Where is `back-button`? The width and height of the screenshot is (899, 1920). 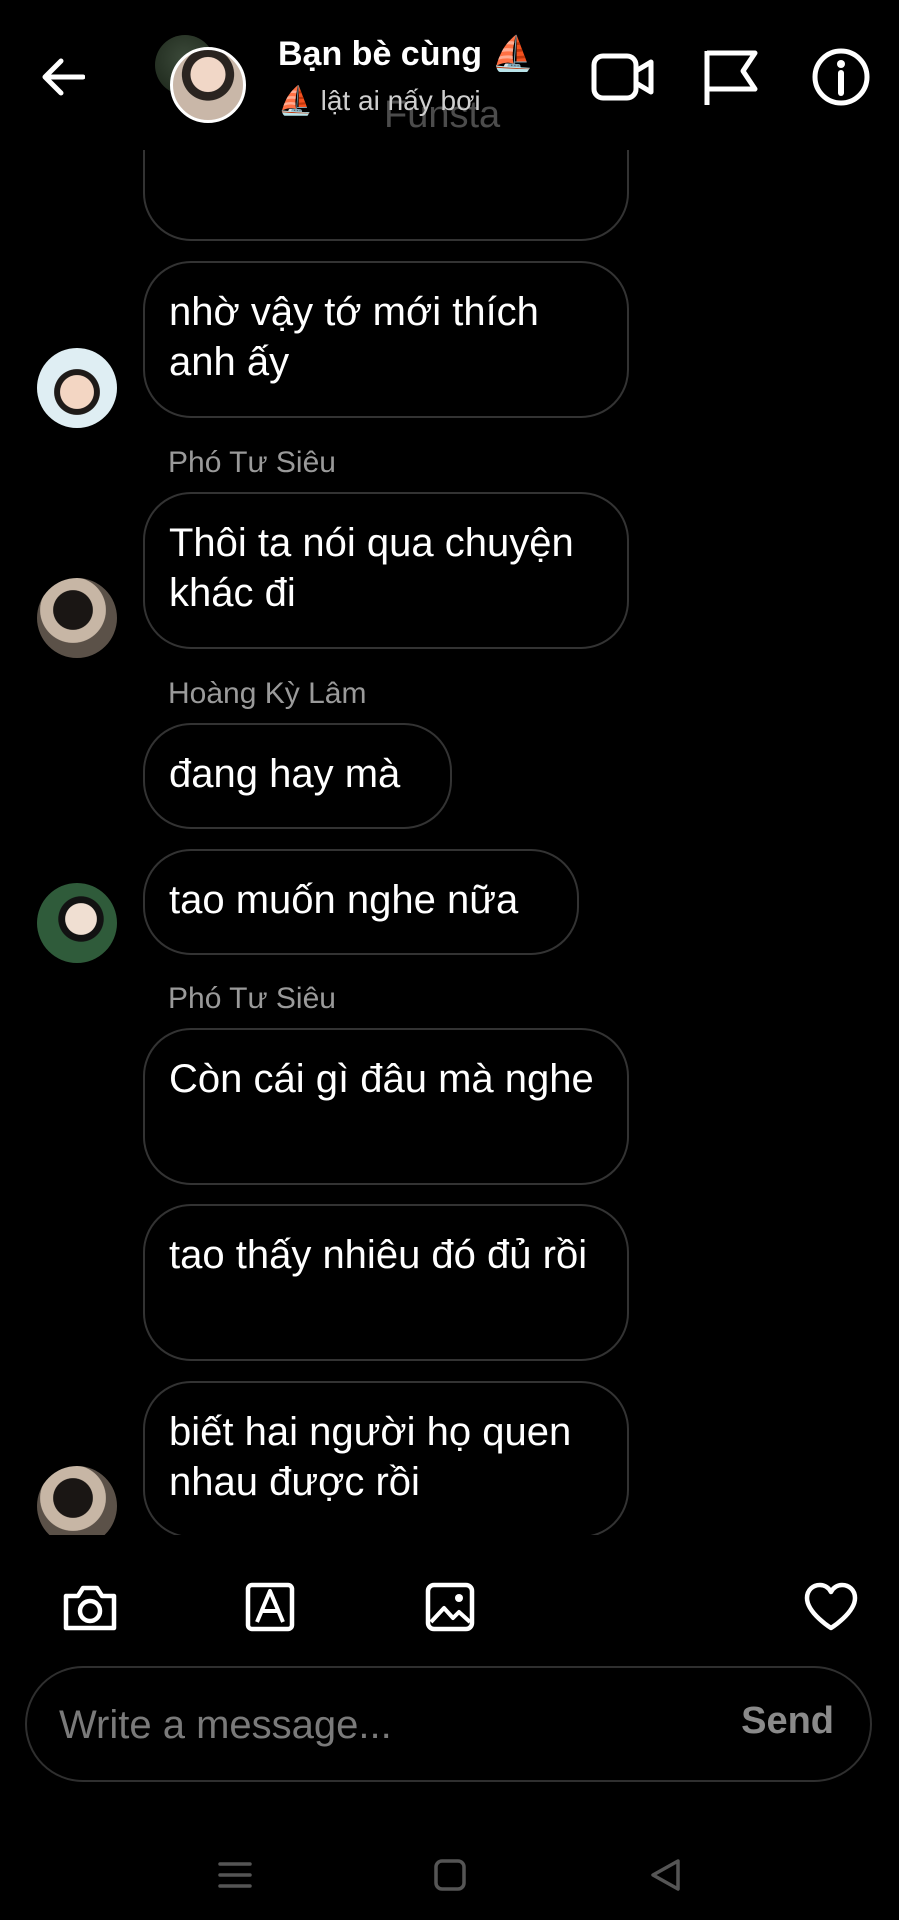 back-button is located at coordinates (63, 77).